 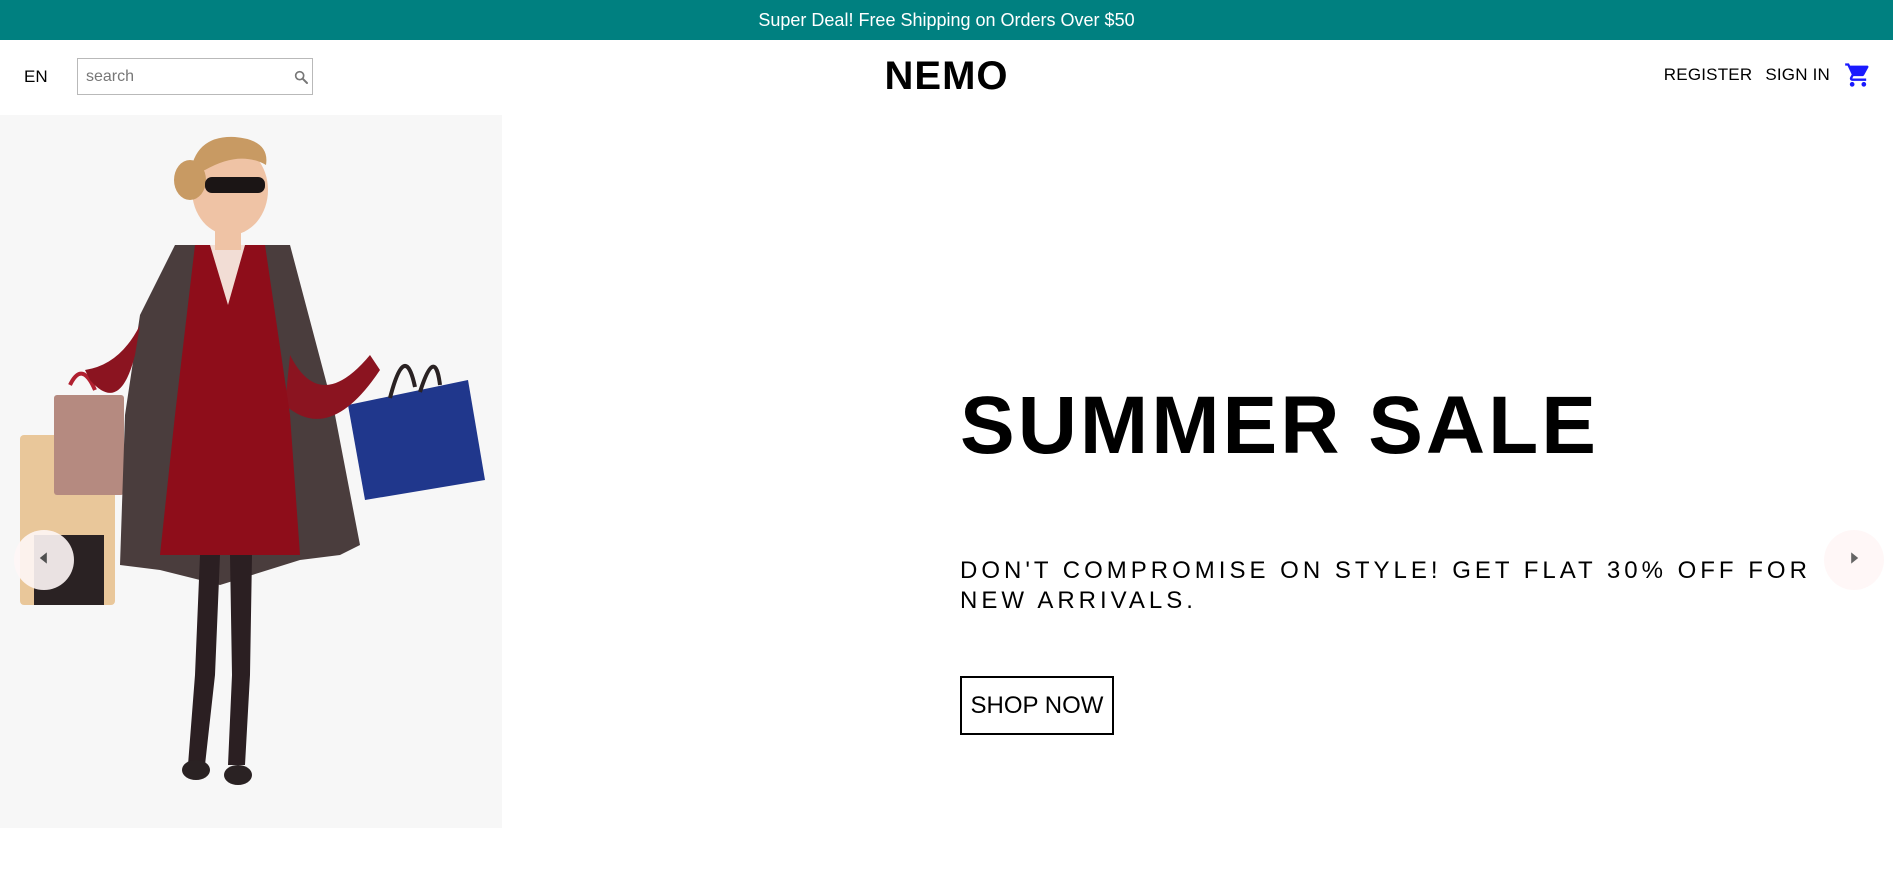 I want to click on navbar: EN NEMO REGISTER SIGN IN, so click(x=946, y=78).